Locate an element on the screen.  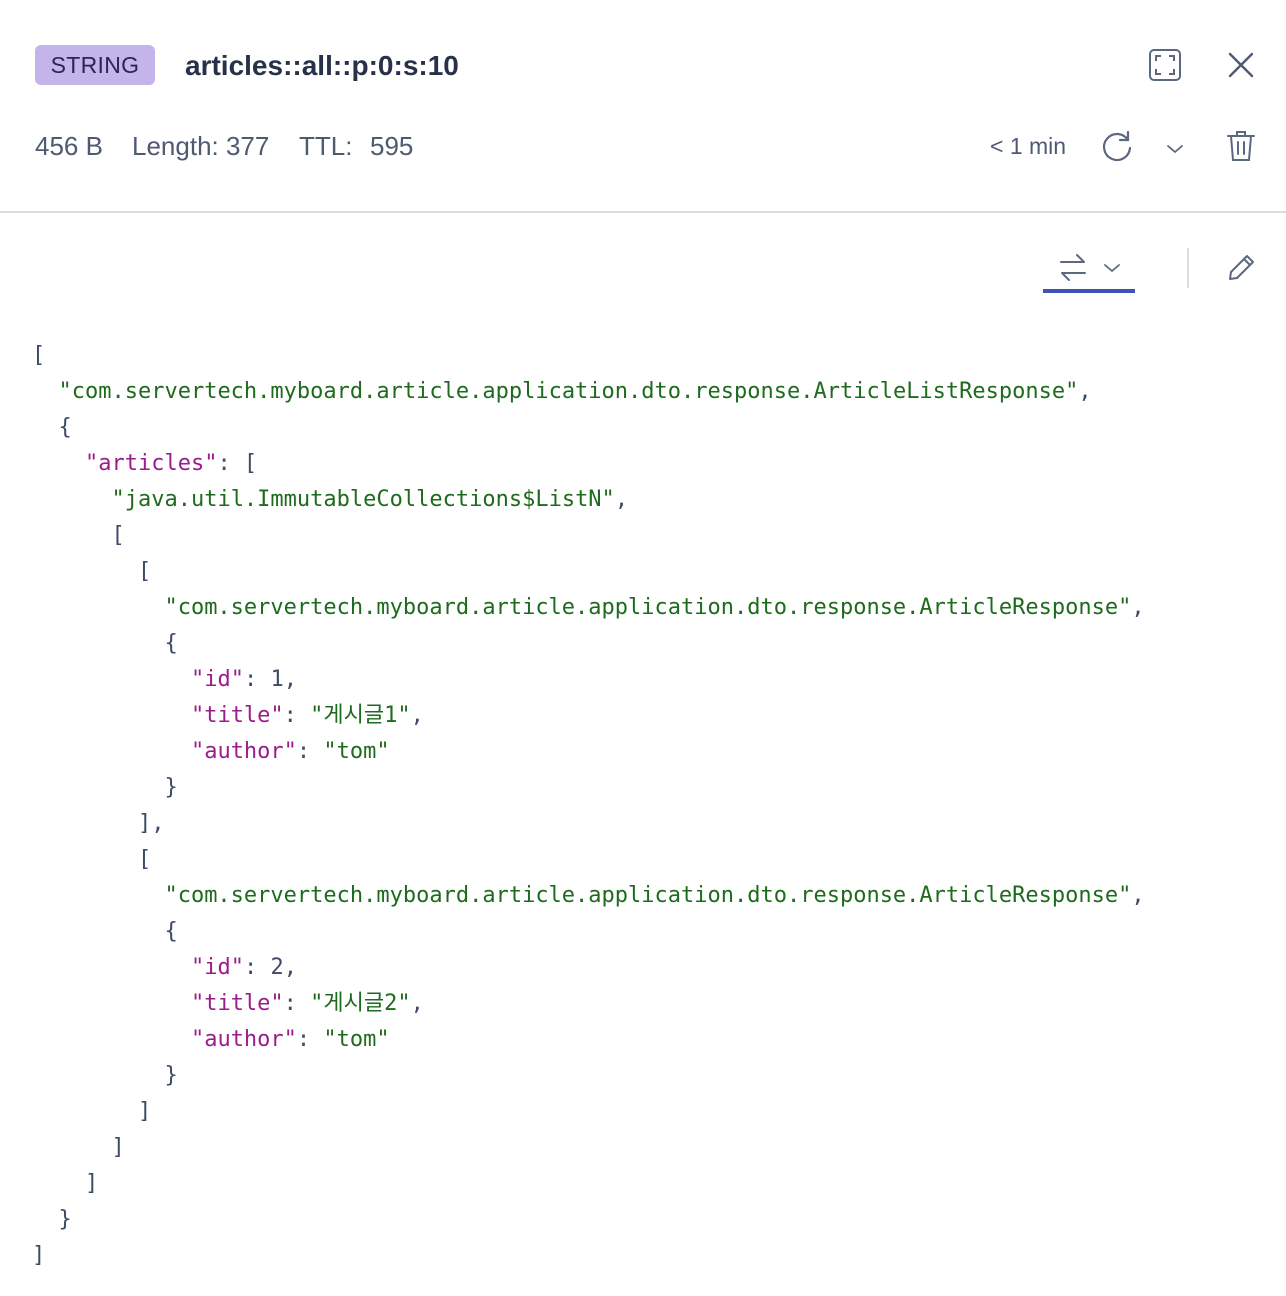
fullscreen-icon is located at coordinates (1165, 65).